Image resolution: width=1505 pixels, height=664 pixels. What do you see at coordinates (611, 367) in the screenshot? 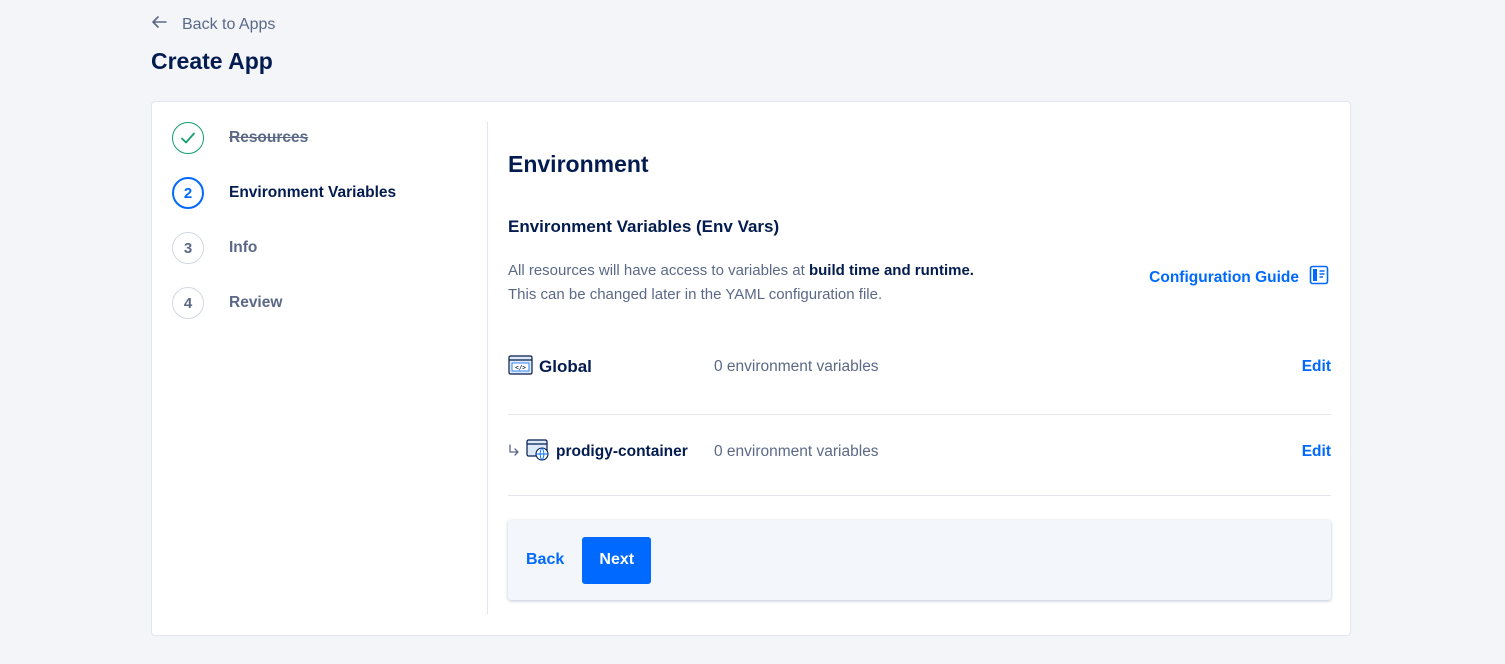
I see `env-name-global: </> Global` at bounding box center [611, 367].